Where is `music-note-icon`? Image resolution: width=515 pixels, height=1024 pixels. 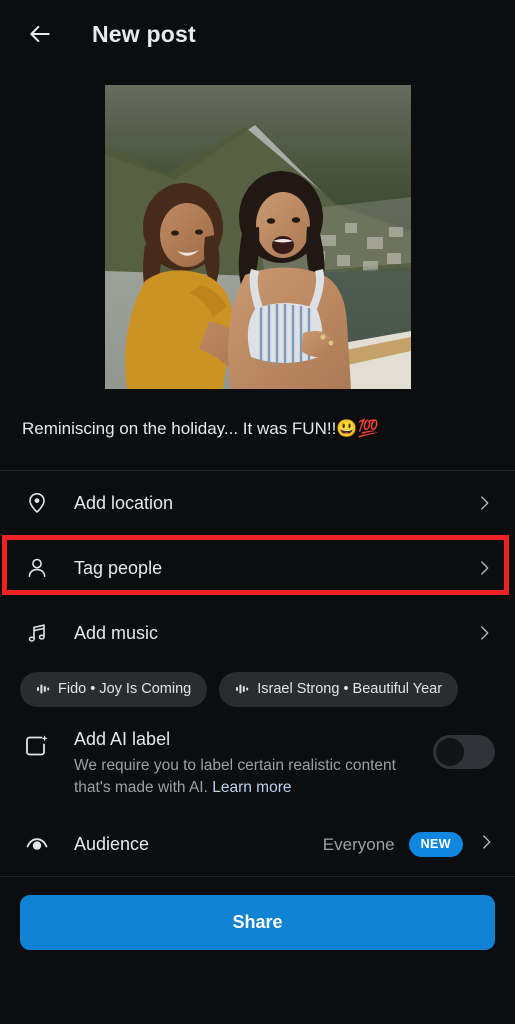
music-note-icon is located at coordinates (37, 633).